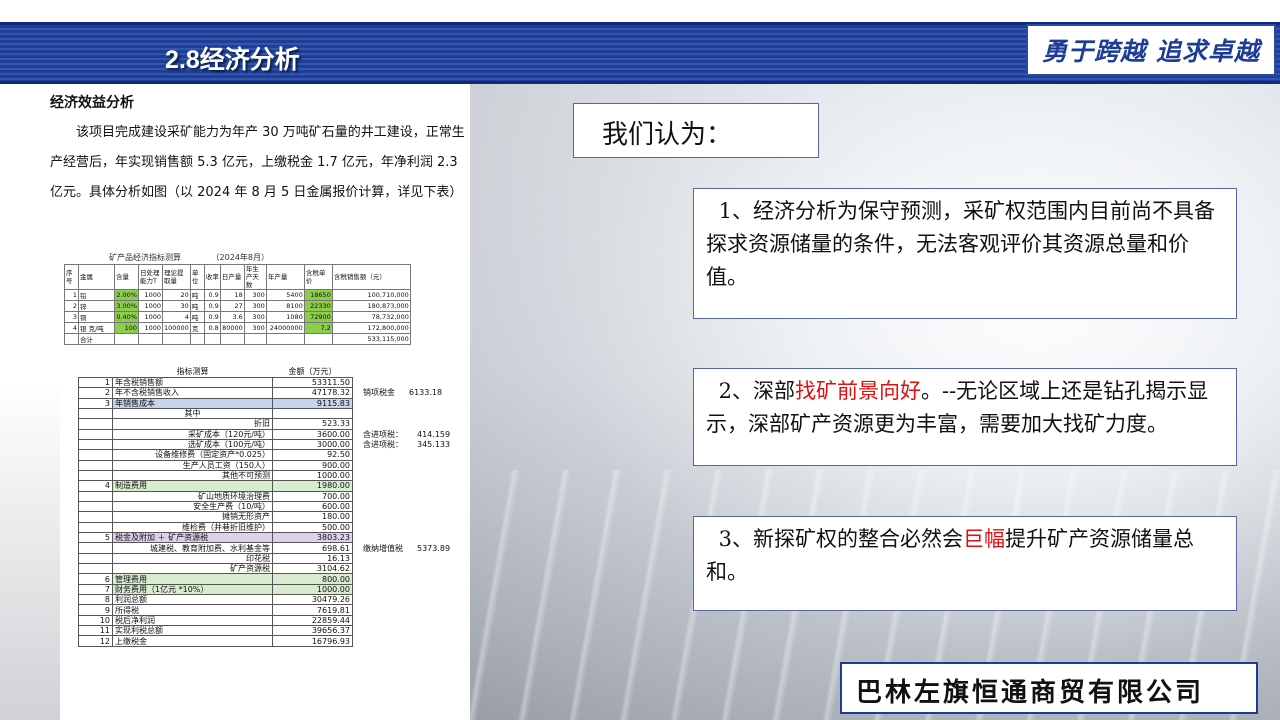 The width and height of the screenshot is (1280, 720). I want to click on table2-row-item: 其中, so click(192, 413).